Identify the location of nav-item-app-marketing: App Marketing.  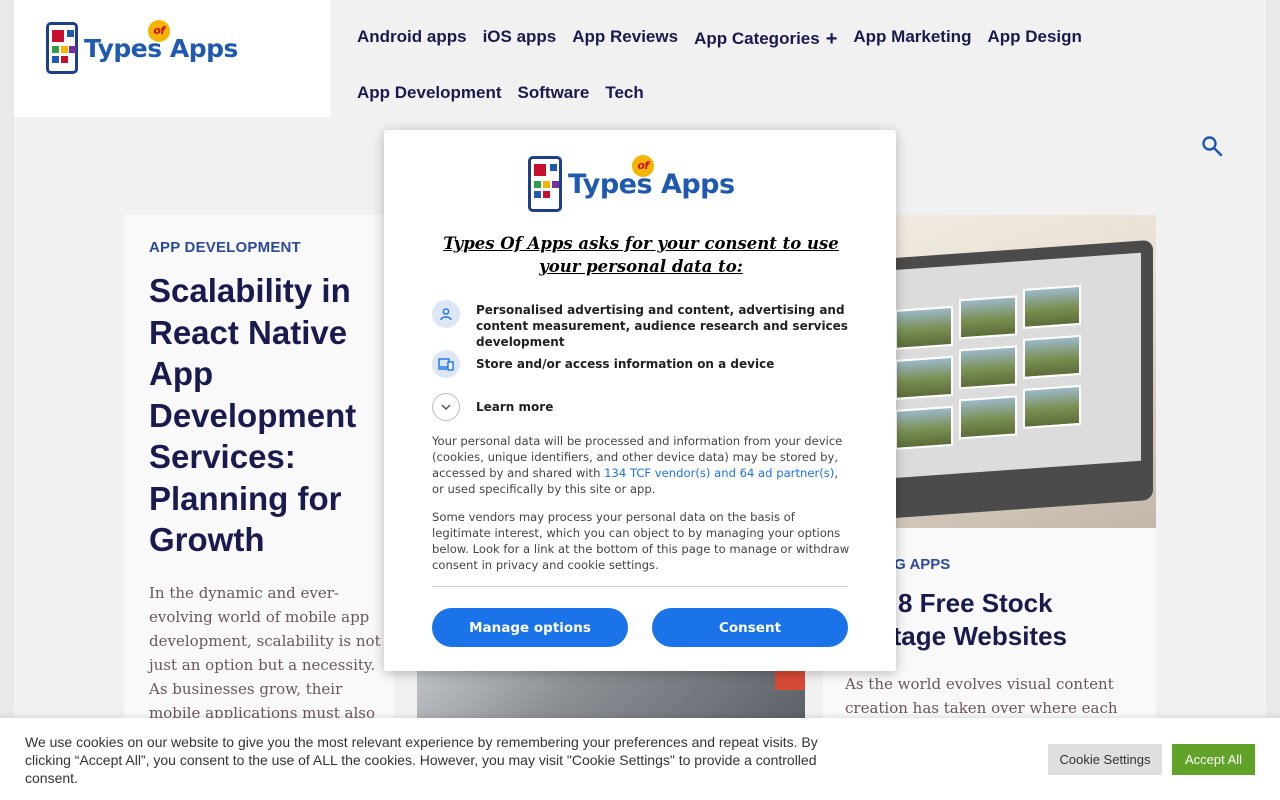
(912, 38).